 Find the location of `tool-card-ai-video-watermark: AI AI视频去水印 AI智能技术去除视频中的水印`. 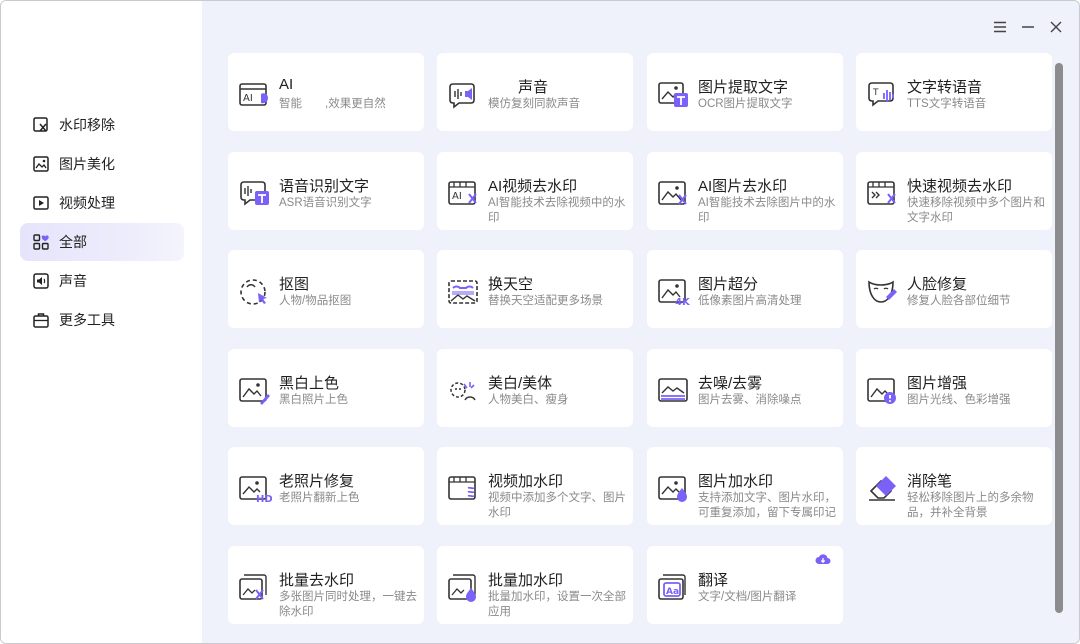

tool-card-ai-video-watermark: AI AI视频去水印 AI智能技术去除视频中的水印 is located at coordinates (535, 191).